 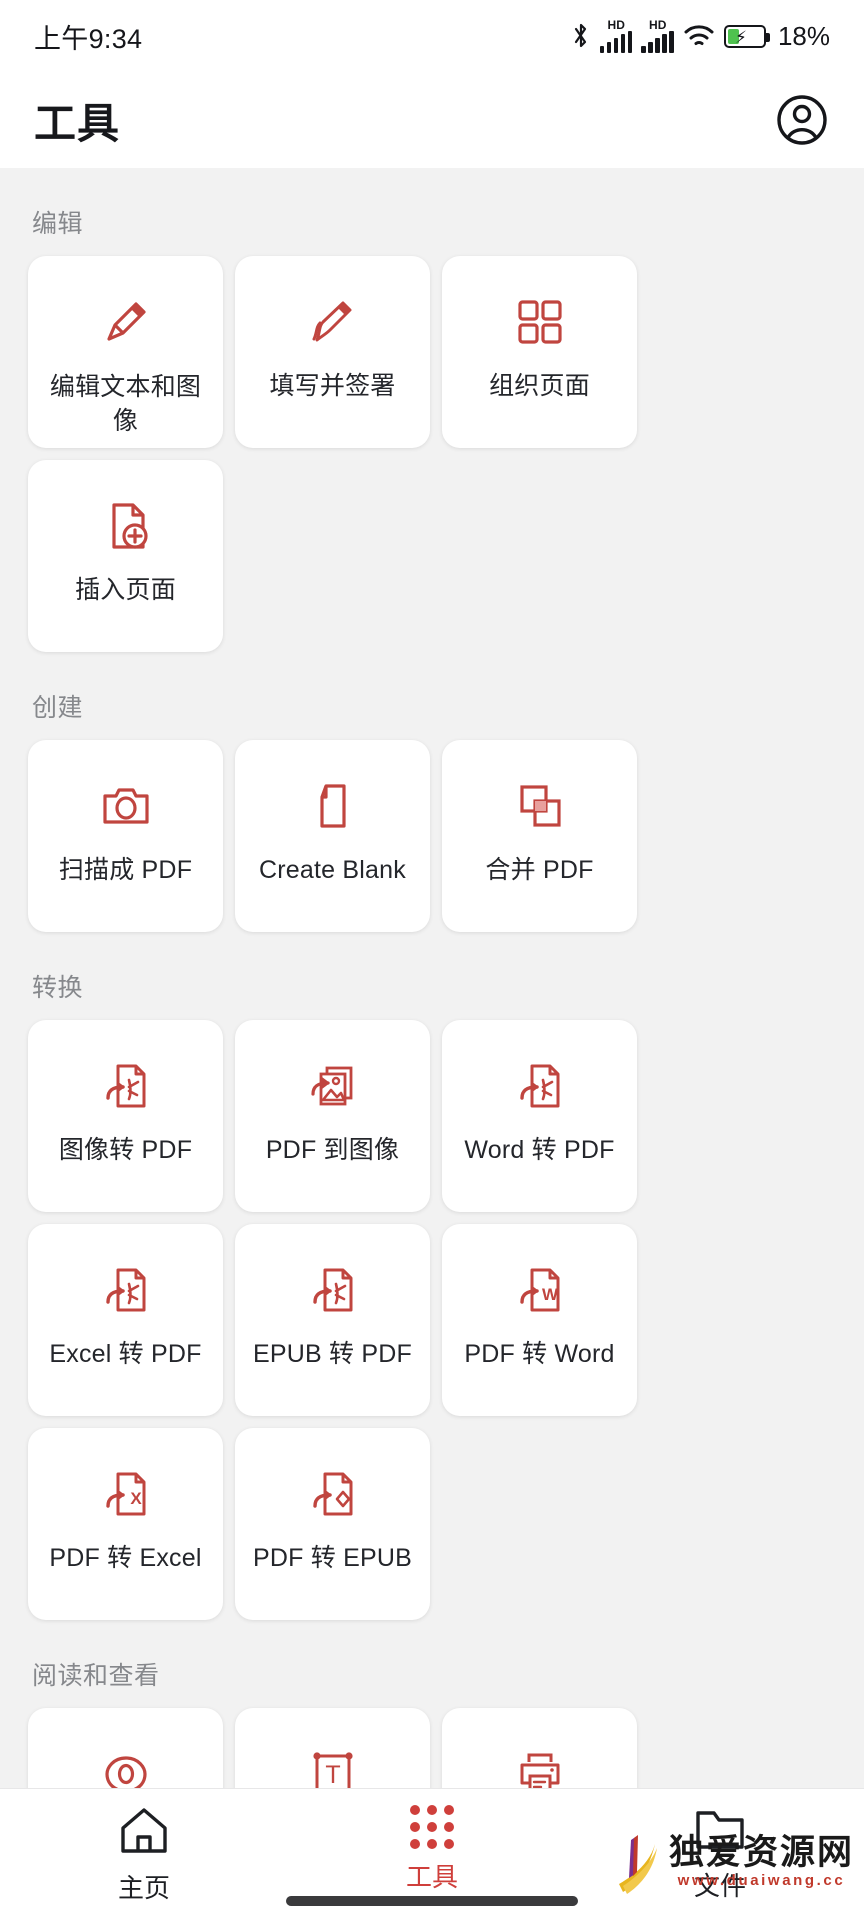 What do you see at coordinates (332, 1354) in the screenshot?
I see `tool-label: EPUB 转 PDF` at bounding box center [332, 1354].